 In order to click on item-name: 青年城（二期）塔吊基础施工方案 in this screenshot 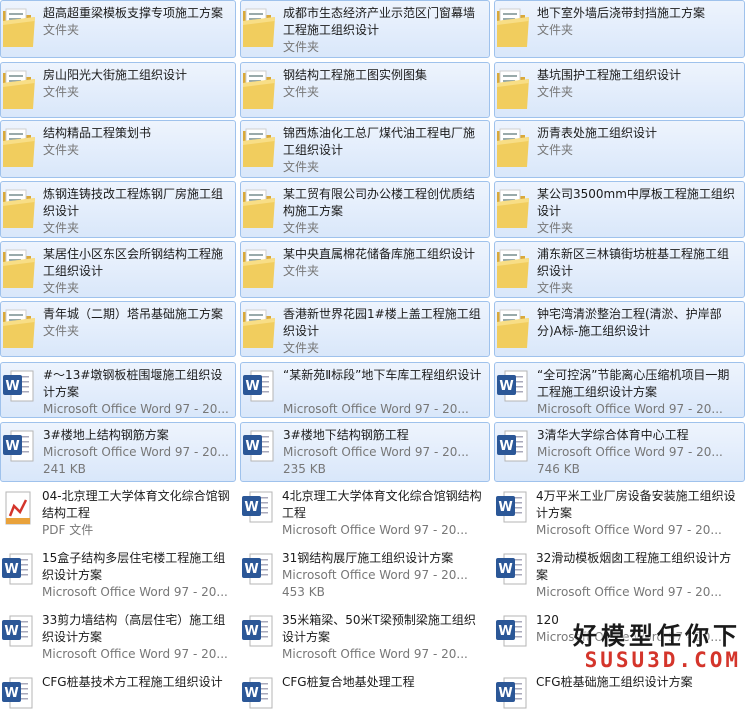, I will do `click(133, 314)`.